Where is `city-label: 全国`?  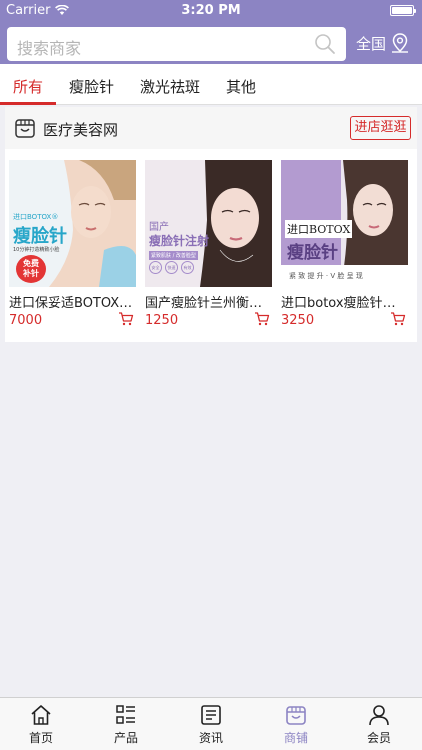 city-label: 全国 is located at coordinates (371, 43).